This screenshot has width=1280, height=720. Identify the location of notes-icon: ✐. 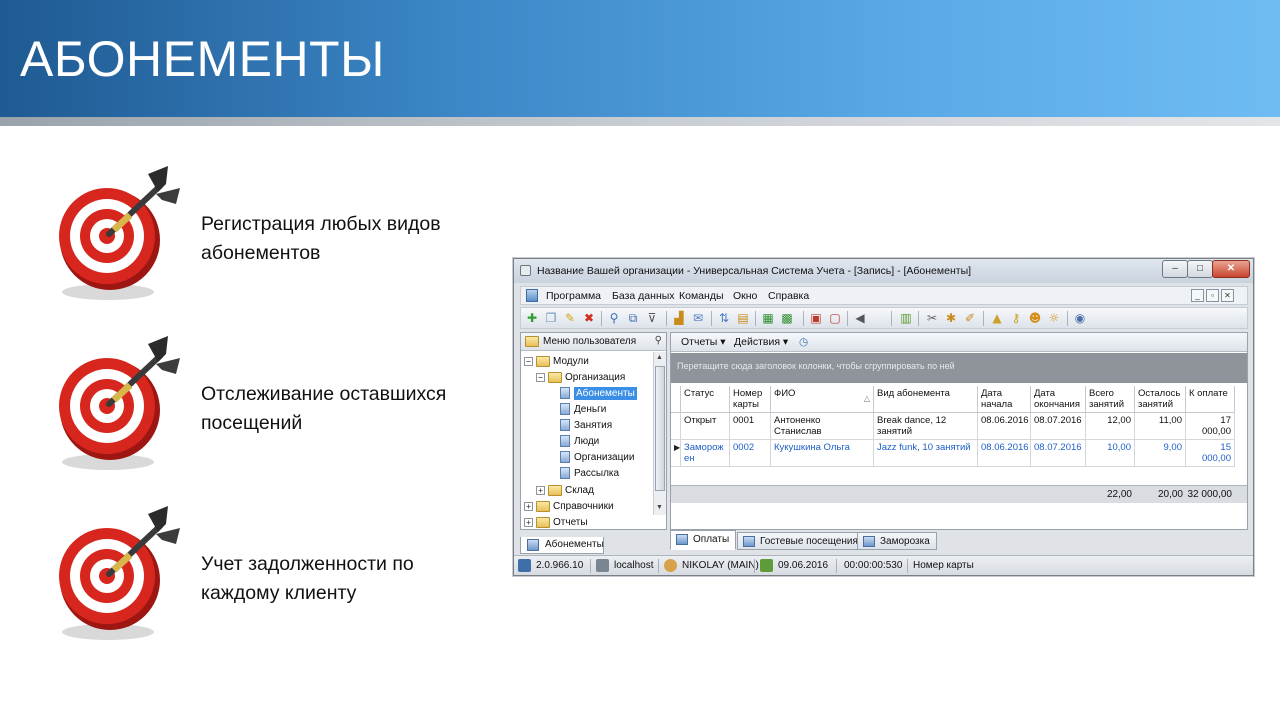
(970, 318).